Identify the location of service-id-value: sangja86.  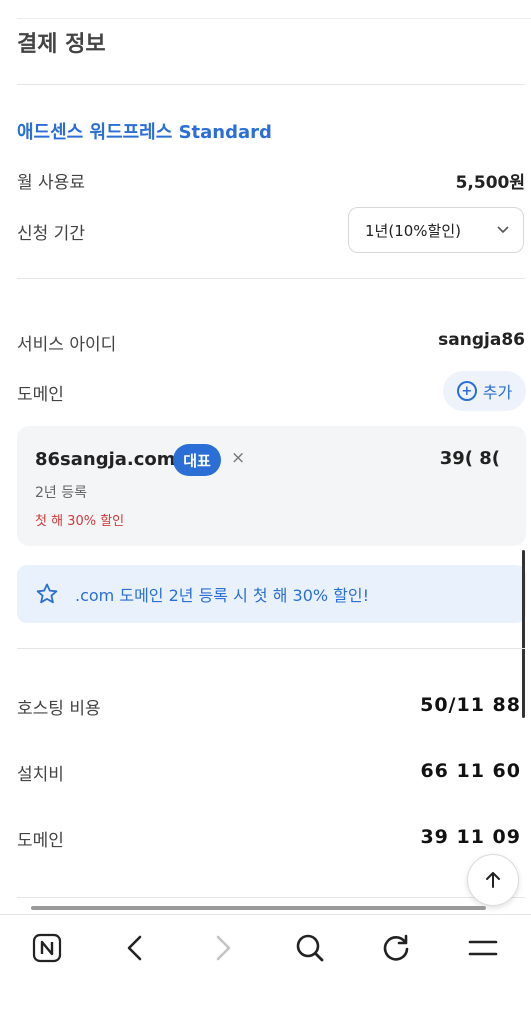
(481, 340).